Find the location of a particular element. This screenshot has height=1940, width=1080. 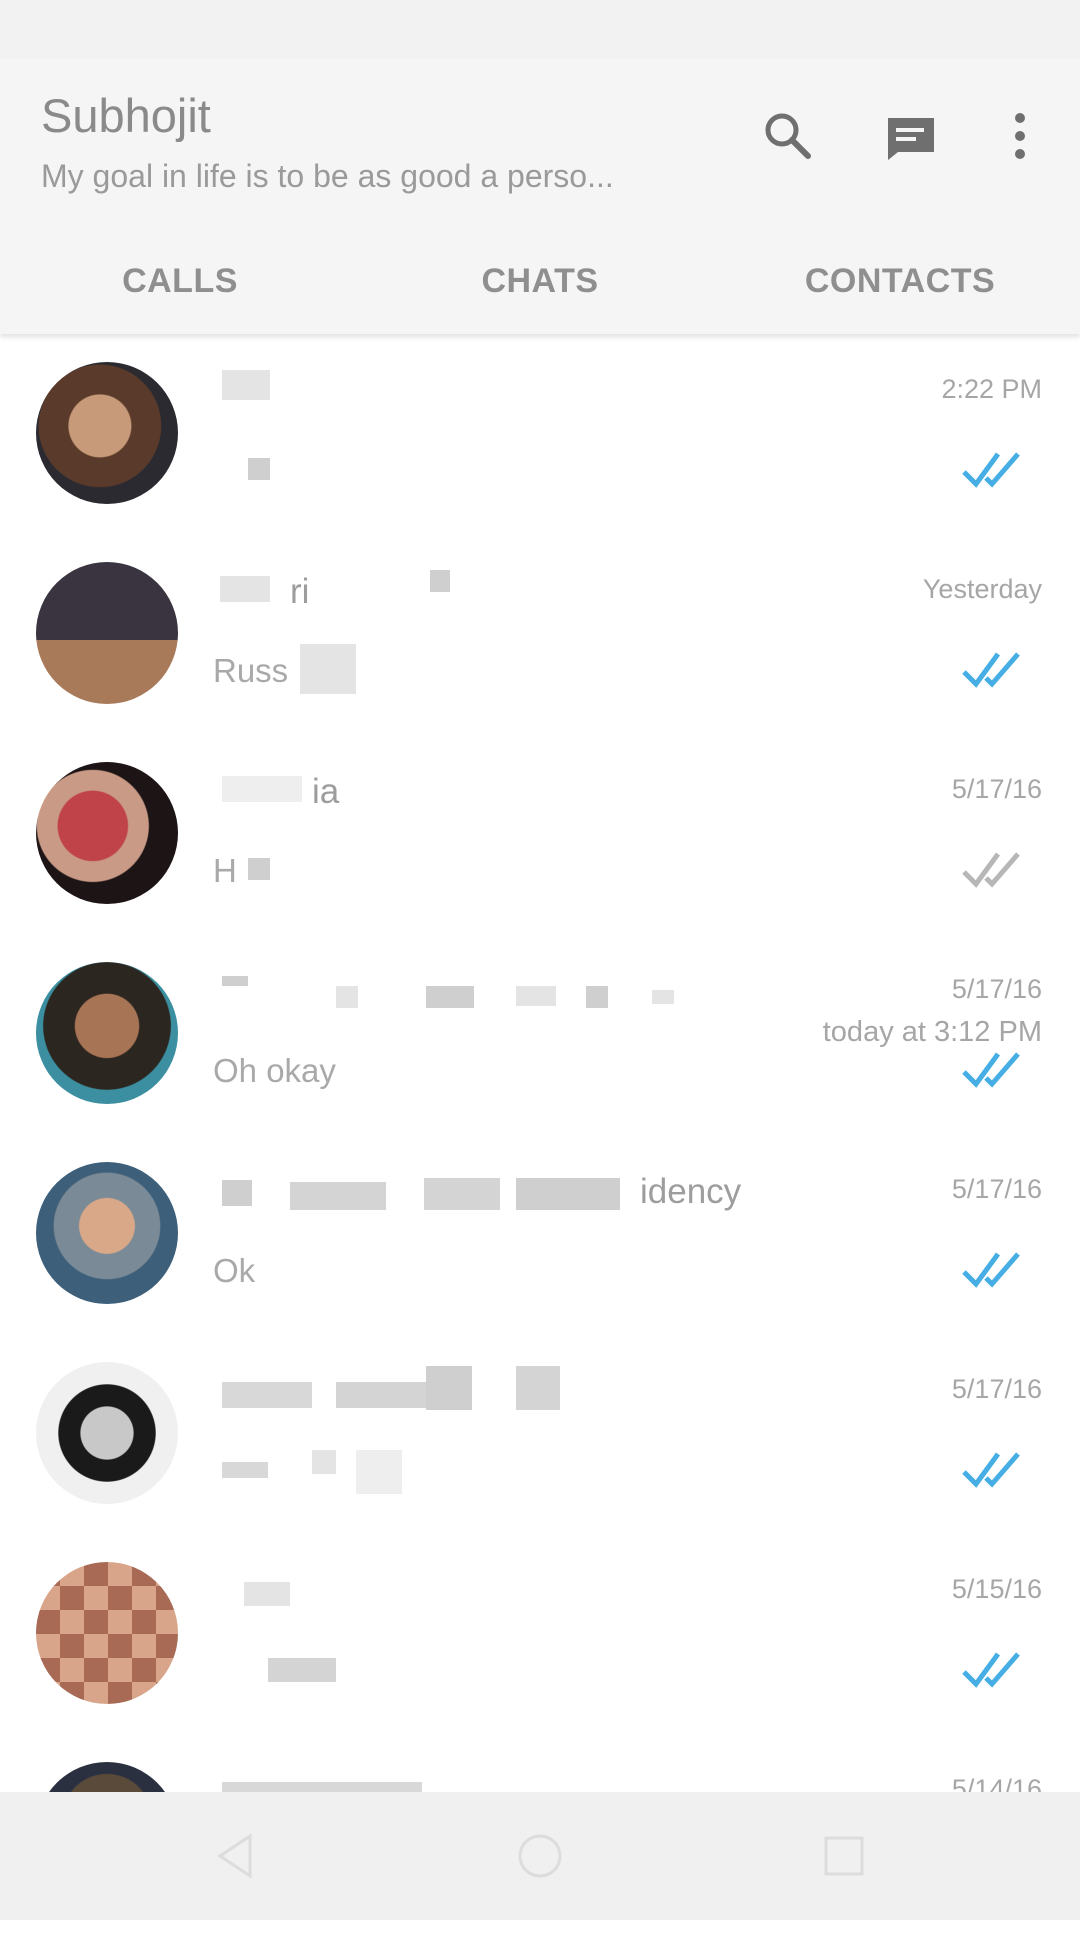

chat-row: idency Ok 5/17/16 is located at coordinates (540, 1240).